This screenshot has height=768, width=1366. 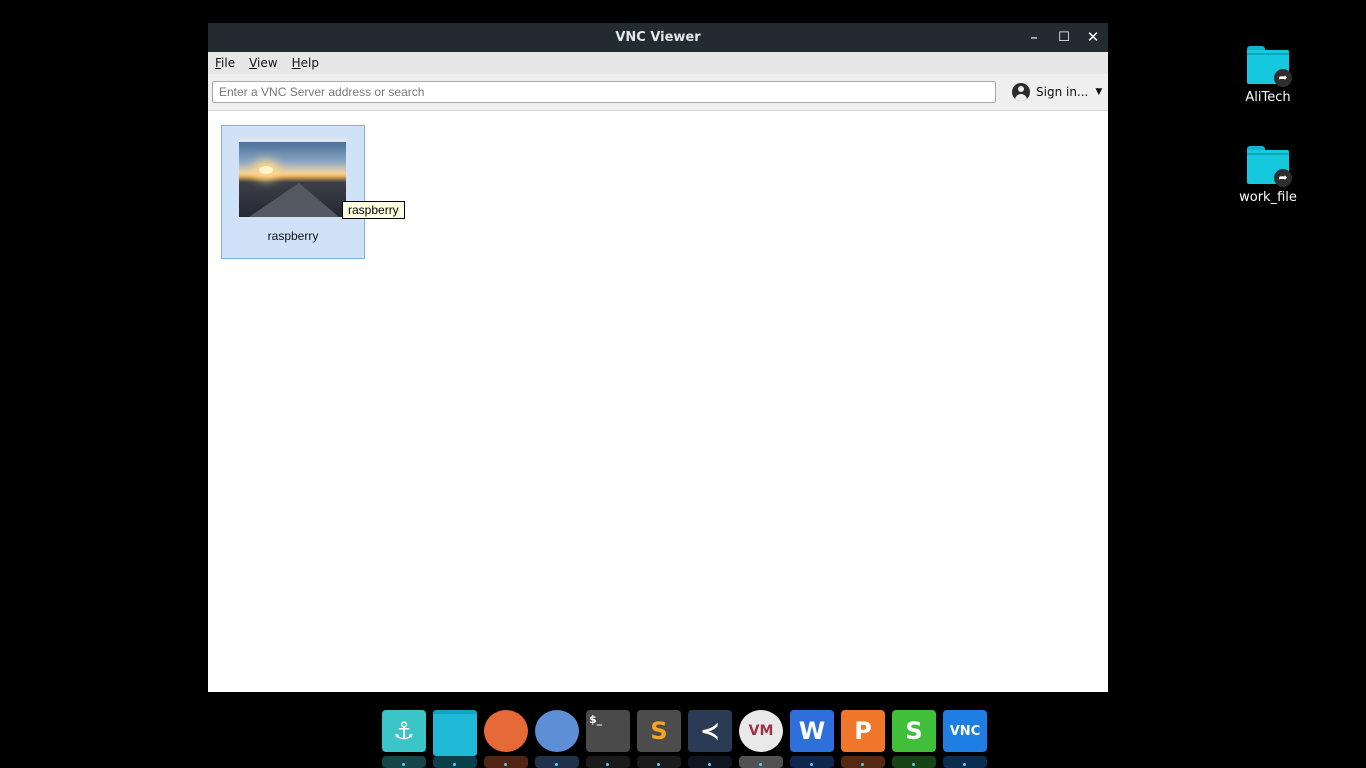 What do you see at coordinates (455, 733) in the screenshot?
I see `files-icon` at bounding box center [455, 733].